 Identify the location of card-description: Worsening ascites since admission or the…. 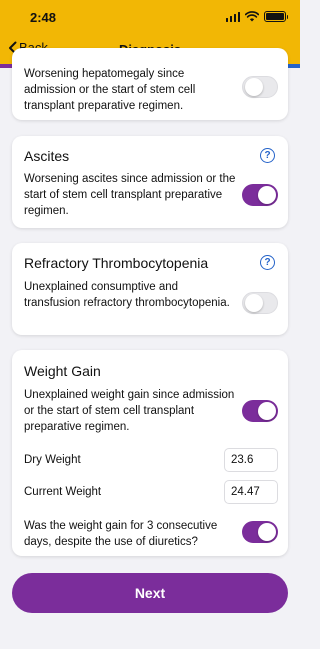
(130, 195).